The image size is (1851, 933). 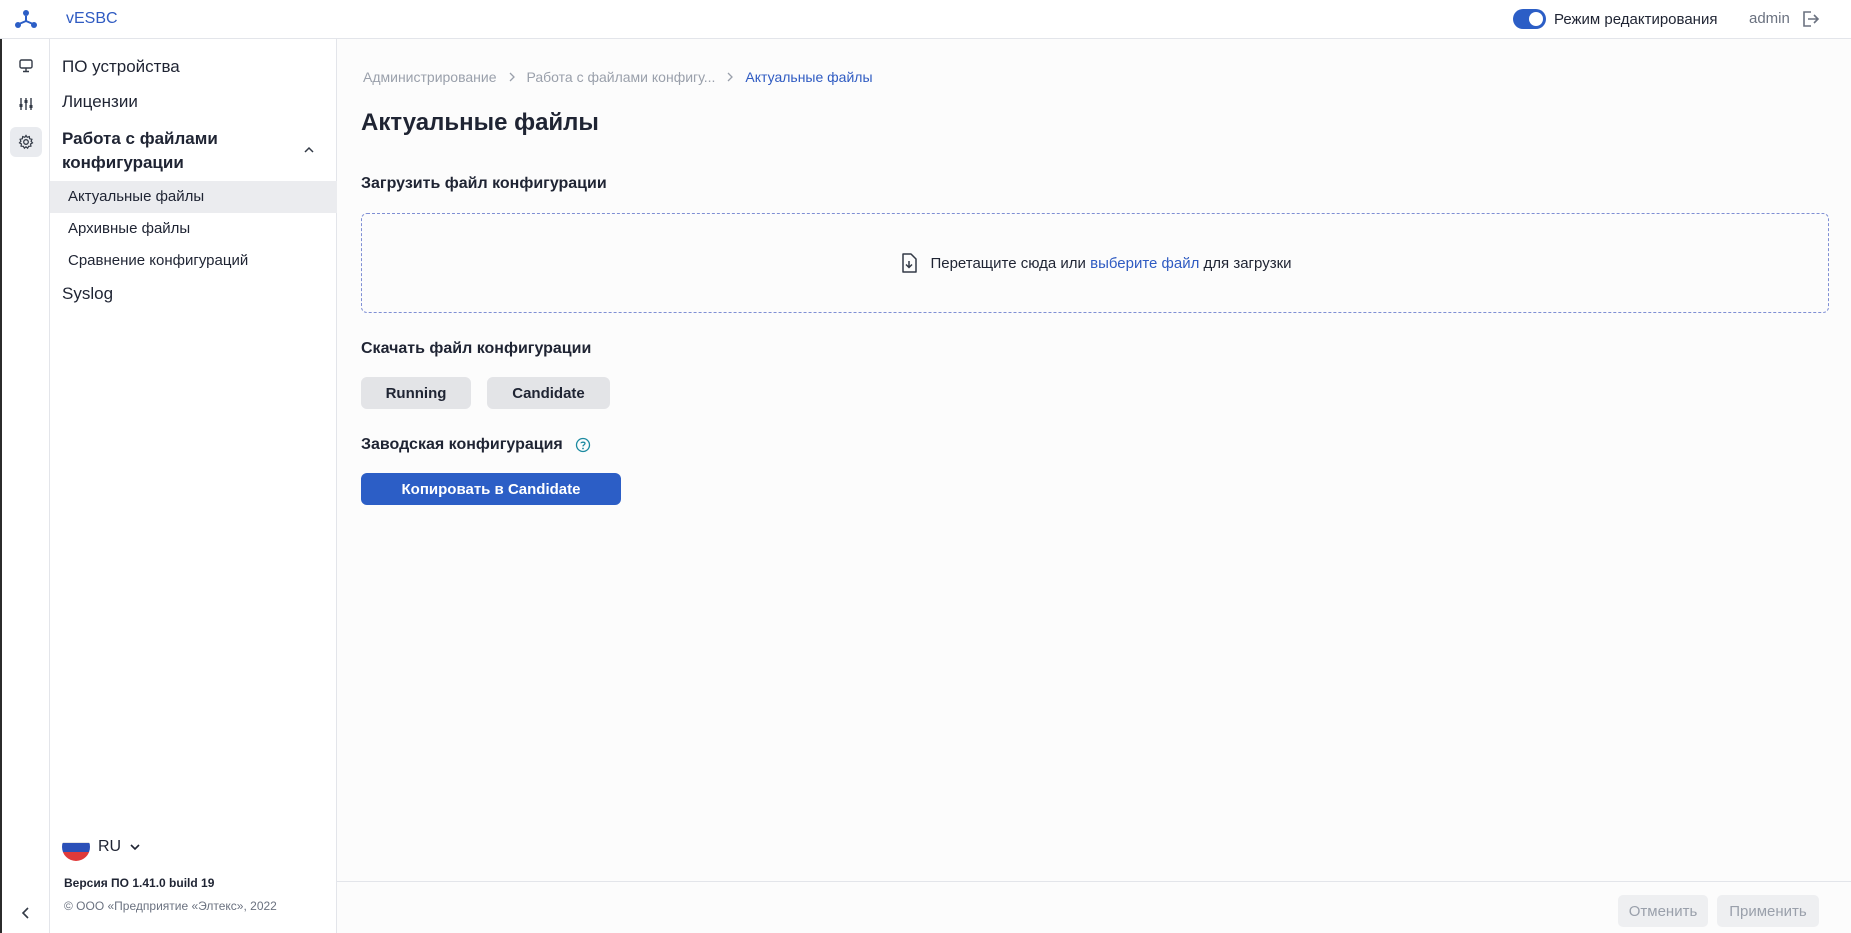 What do you see at coordinates (26, 19) in the screenshot?
I see `app-logo-icon` at bounding box center [26, 19].